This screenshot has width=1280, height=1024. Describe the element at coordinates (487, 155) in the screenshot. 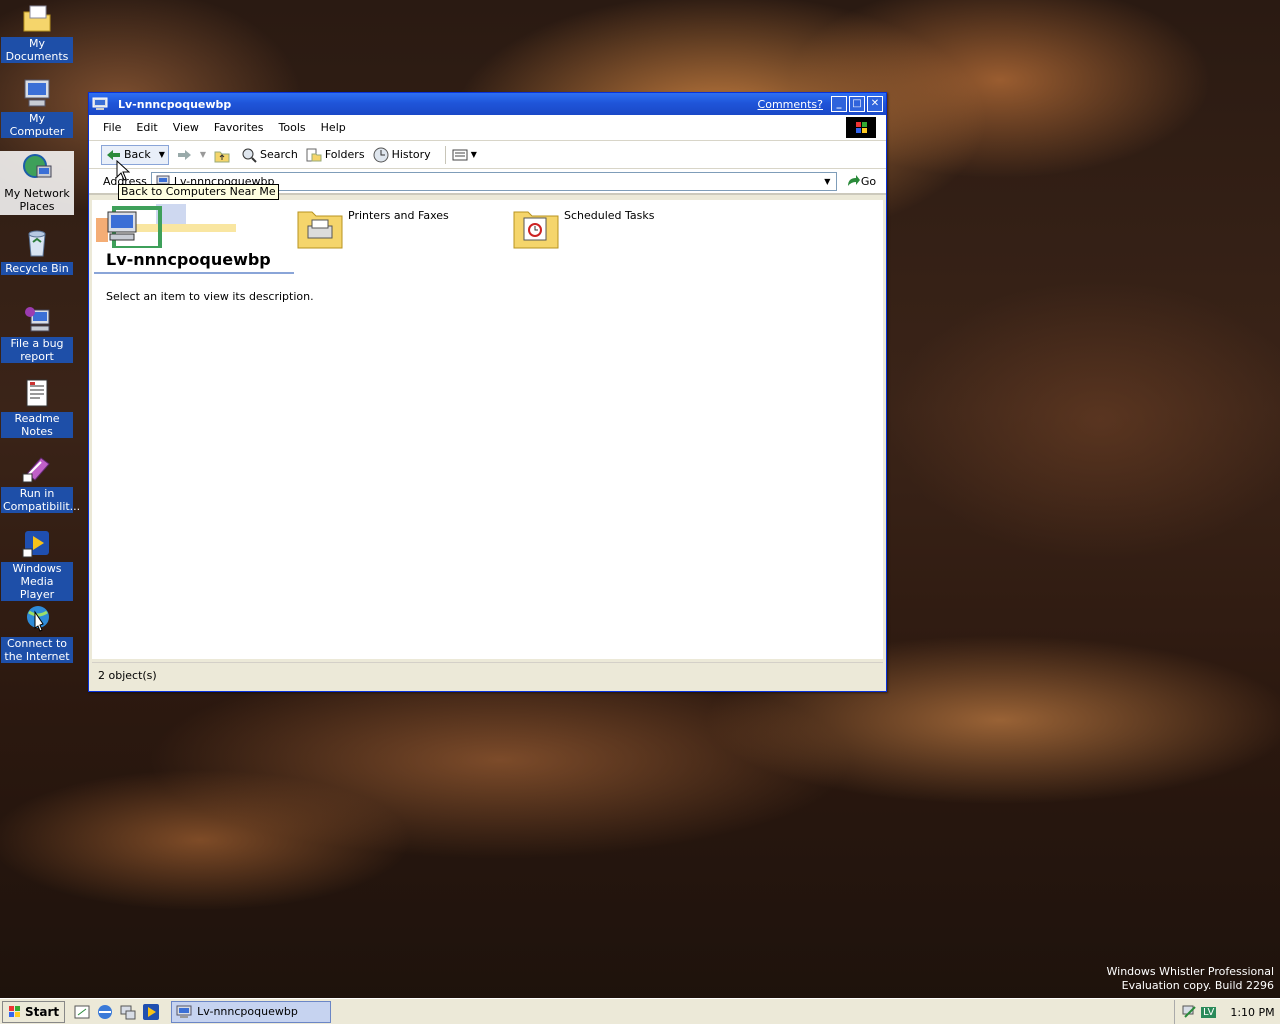

I see `standard-toolbar: Back ▼ ▼ Search Folders History ▼` at that location.